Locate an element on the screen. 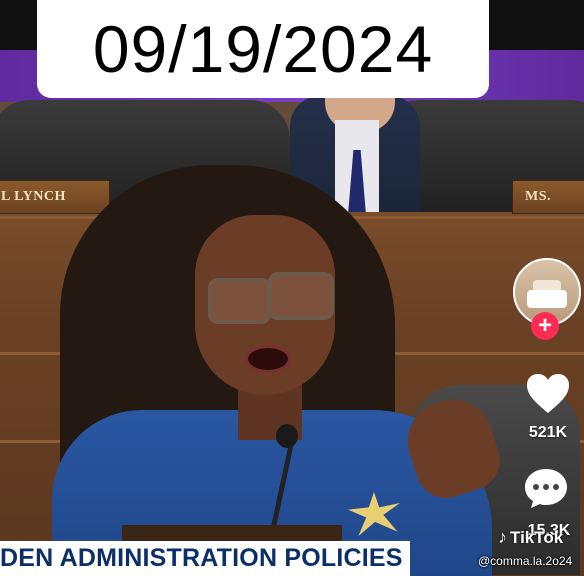 The width and height of the screenshot is (584, 576). comment-icon is located at coordinates (546, 488).